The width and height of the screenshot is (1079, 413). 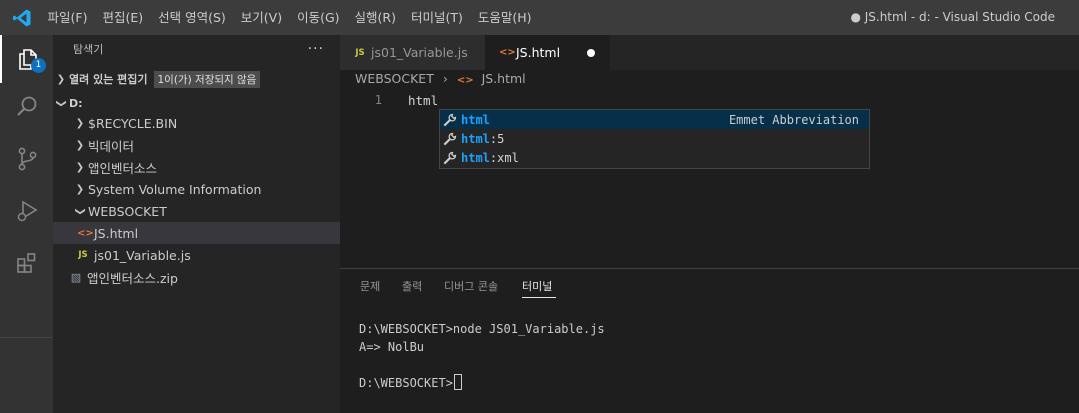 What do you see at coordinates (196, 233) in the screenshot?
I see `tree-item-js-html: <> JS.html` at bounding box center [196, 233].